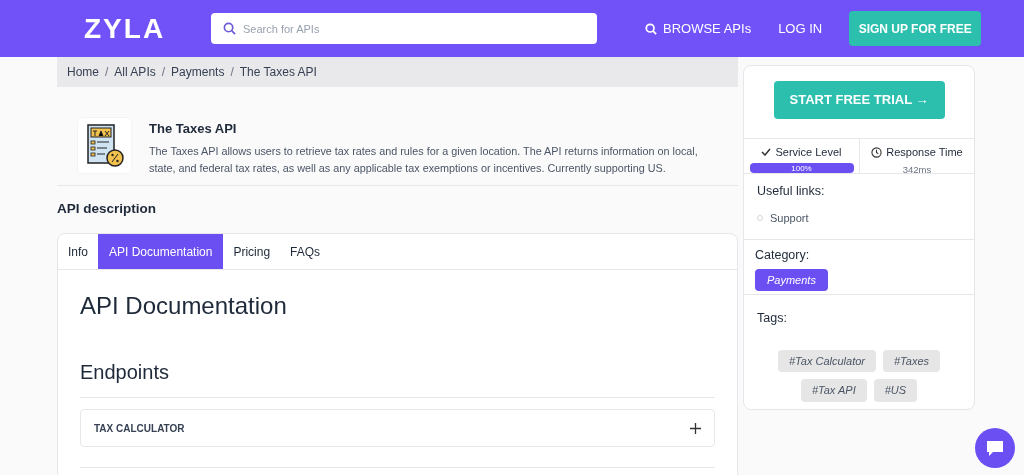 This screenshot has height=475, width=1024. I want to click on tag: #Taxes, so click(912, 361).